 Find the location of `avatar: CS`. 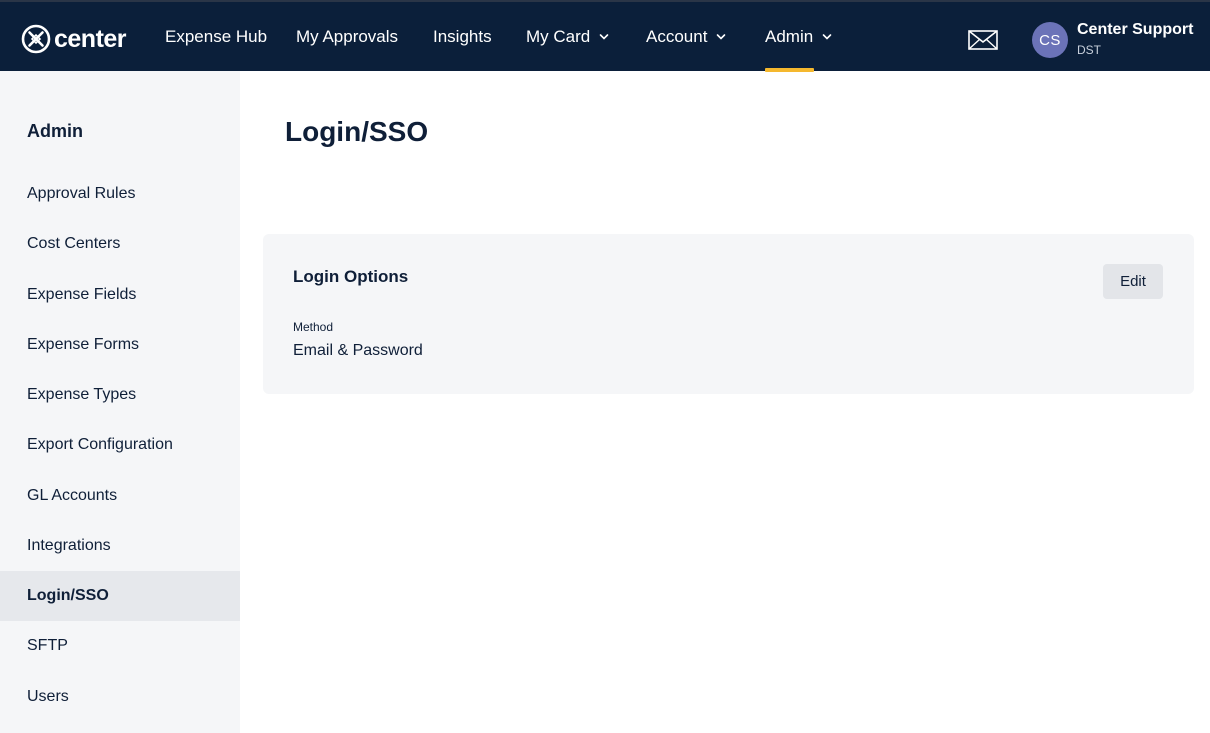

avatar: CS is located at coordinates (1050, 40).